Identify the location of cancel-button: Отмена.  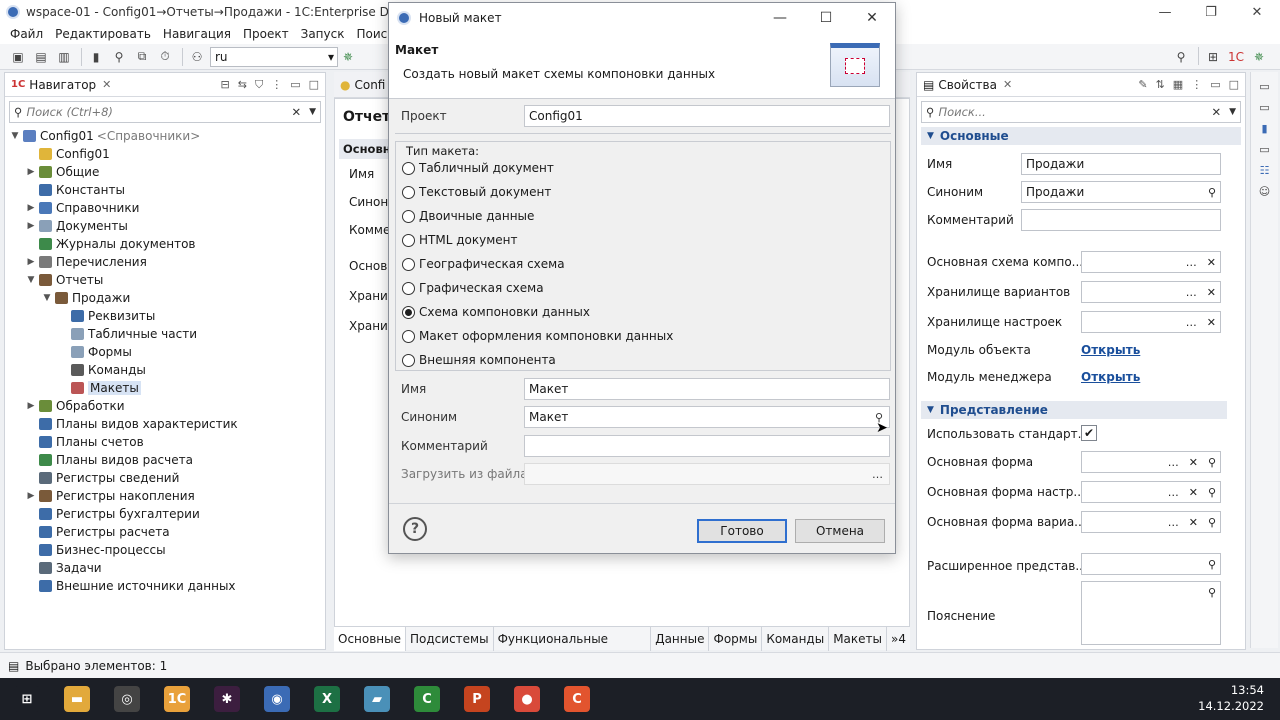
(840, 531).